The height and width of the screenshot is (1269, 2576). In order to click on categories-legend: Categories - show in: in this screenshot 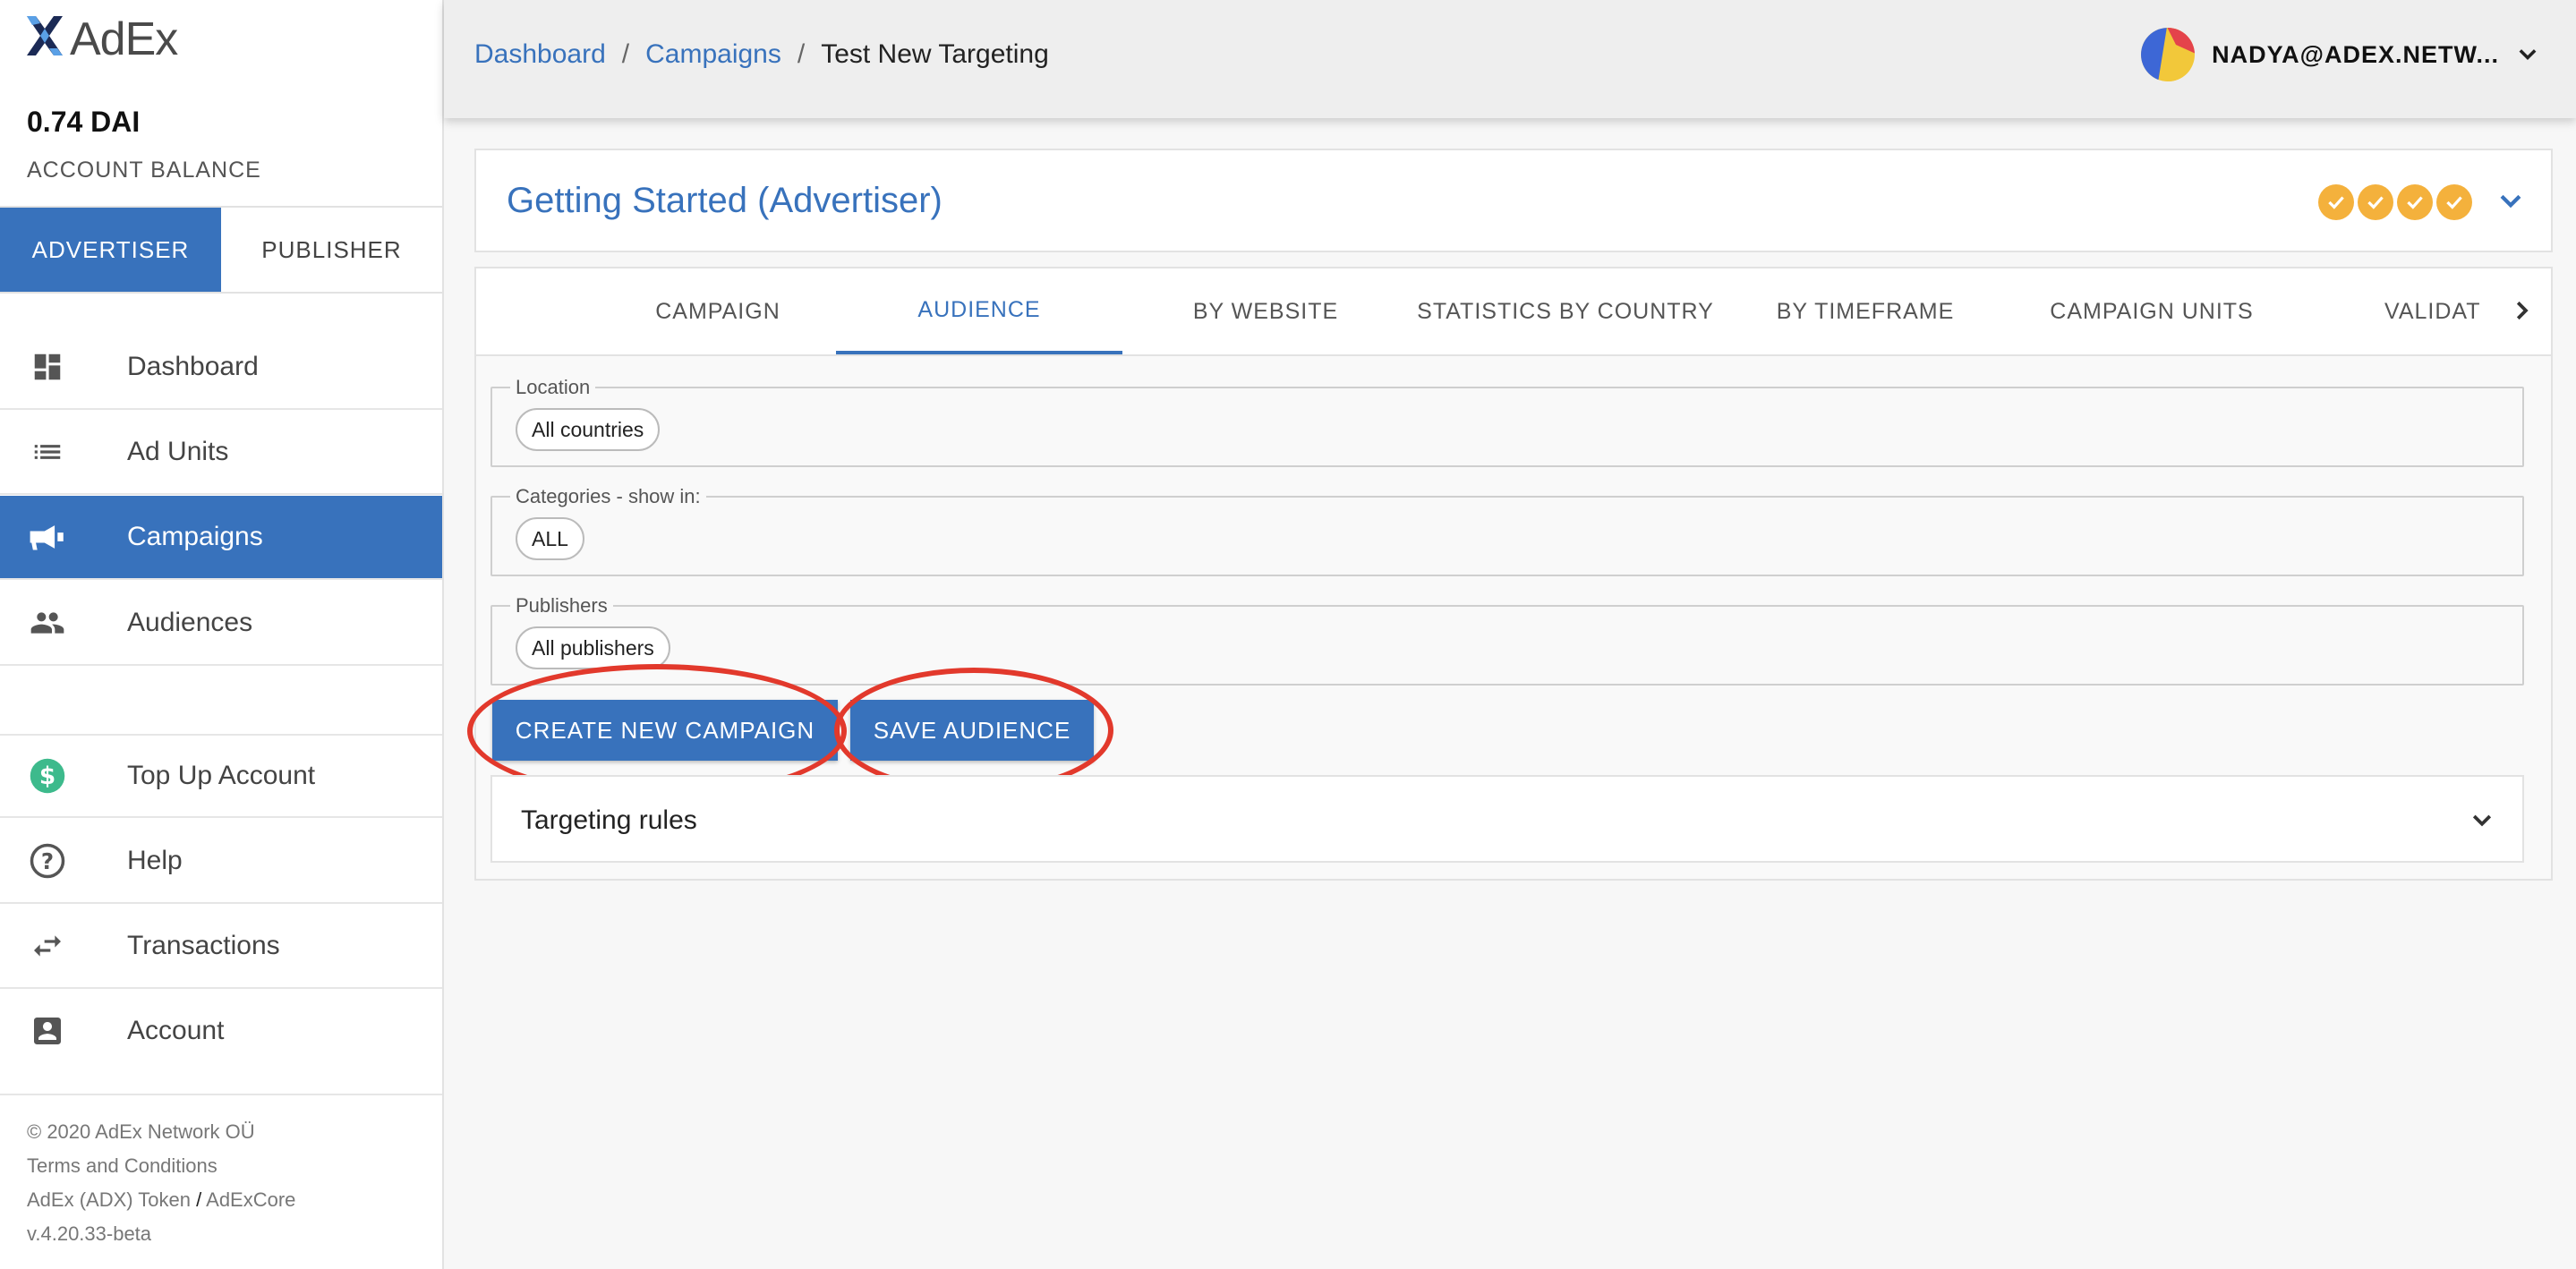, I will do `click(608, 497)`.